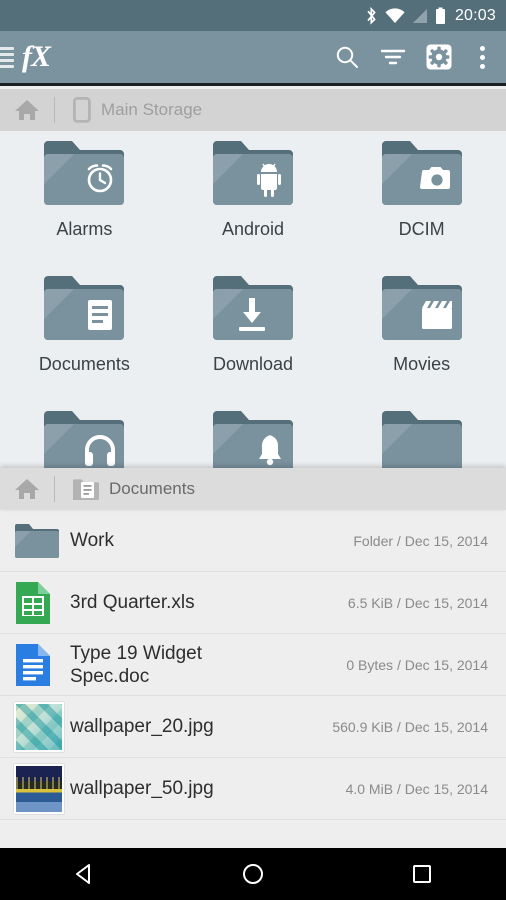  Describe the element at coordinates (405, 15) in the screenshot. I see `status-icons` at that location.